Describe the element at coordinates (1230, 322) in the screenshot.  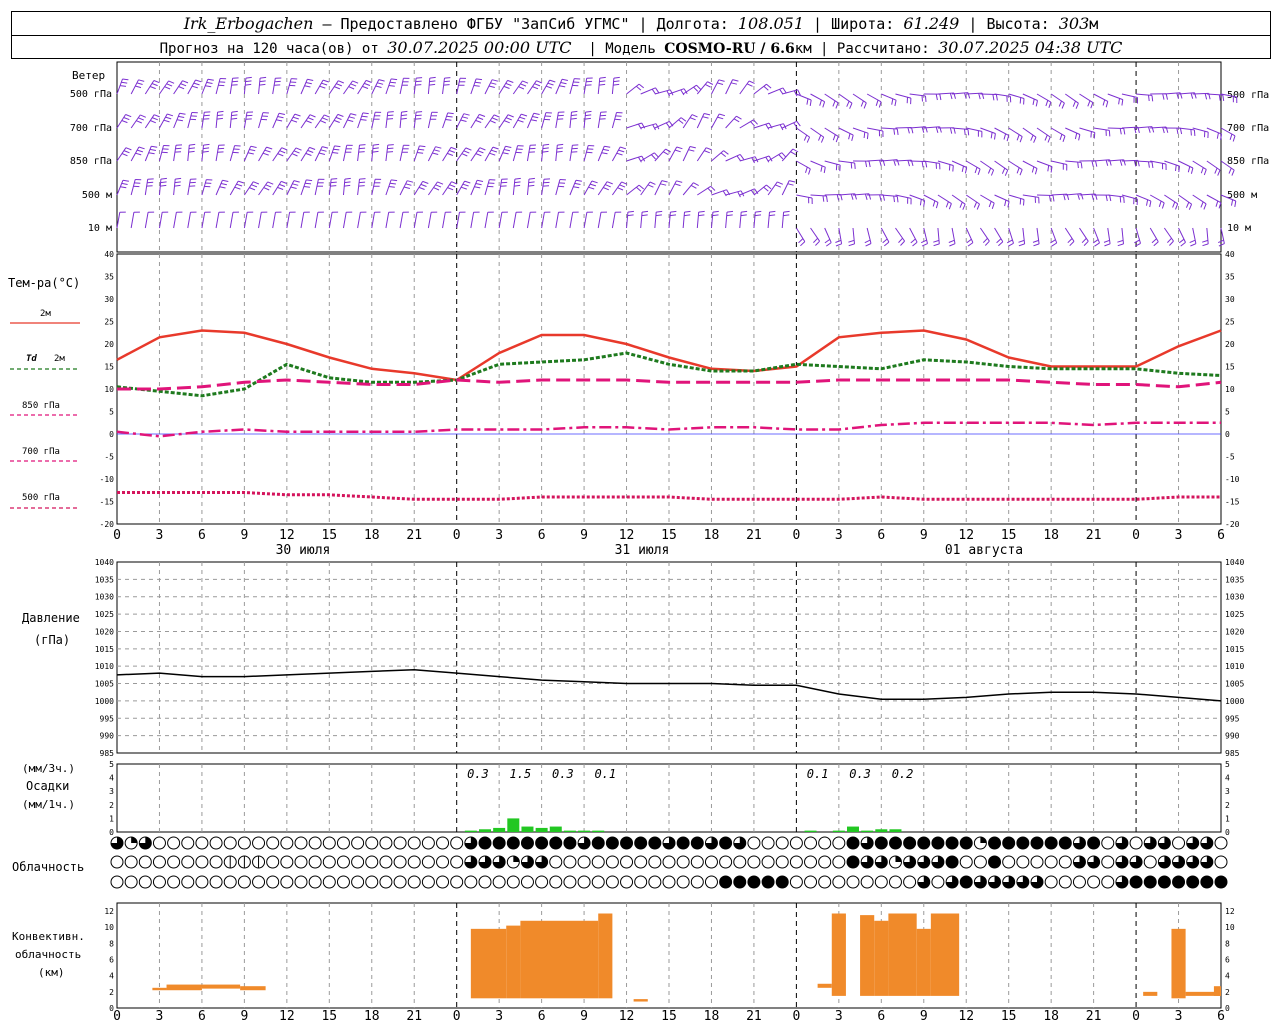
I see `temp-axis-ytick-right: 25` at that location.